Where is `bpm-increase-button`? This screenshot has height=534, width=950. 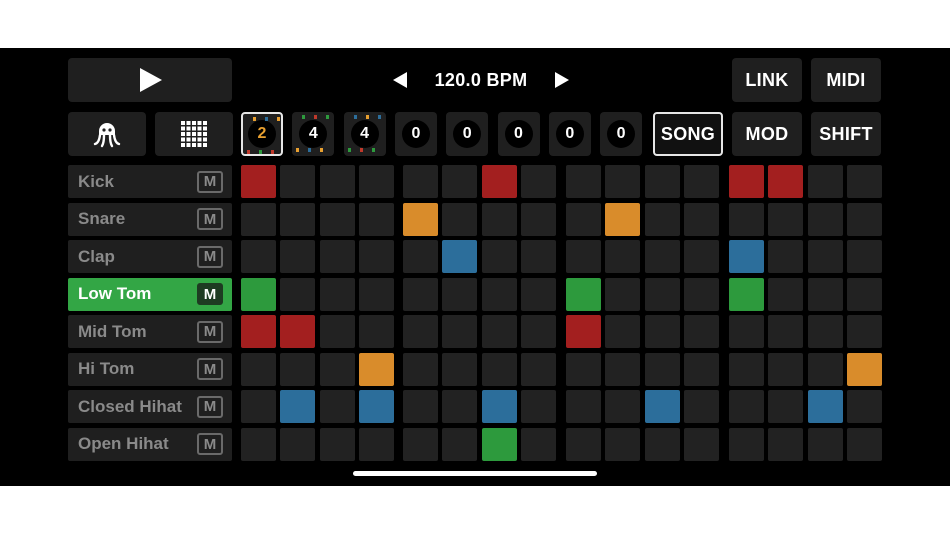
bpm-increase-button is located at coordinates (562, 80).